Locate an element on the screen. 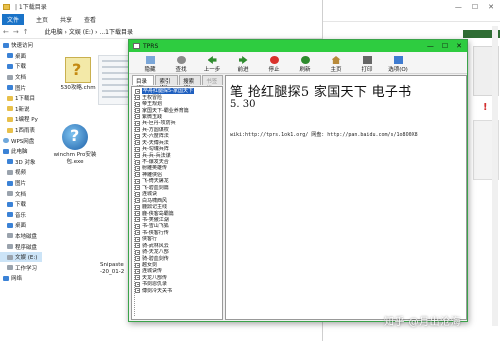 The height and width of the screenshot is (341, 500). sidebar-item: 1下载目 is located at coordinates (21, 98).